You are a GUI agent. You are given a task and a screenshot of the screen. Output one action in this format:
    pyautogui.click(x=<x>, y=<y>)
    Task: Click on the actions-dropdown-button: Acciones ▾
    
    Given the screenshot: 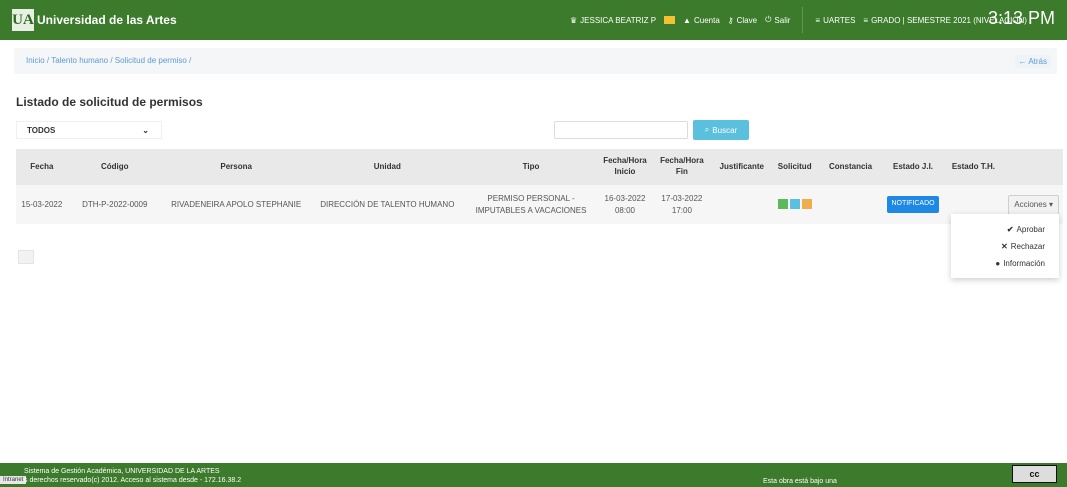 What is the action you would take?
    pyautogui.click(x=1033, y=204)
    